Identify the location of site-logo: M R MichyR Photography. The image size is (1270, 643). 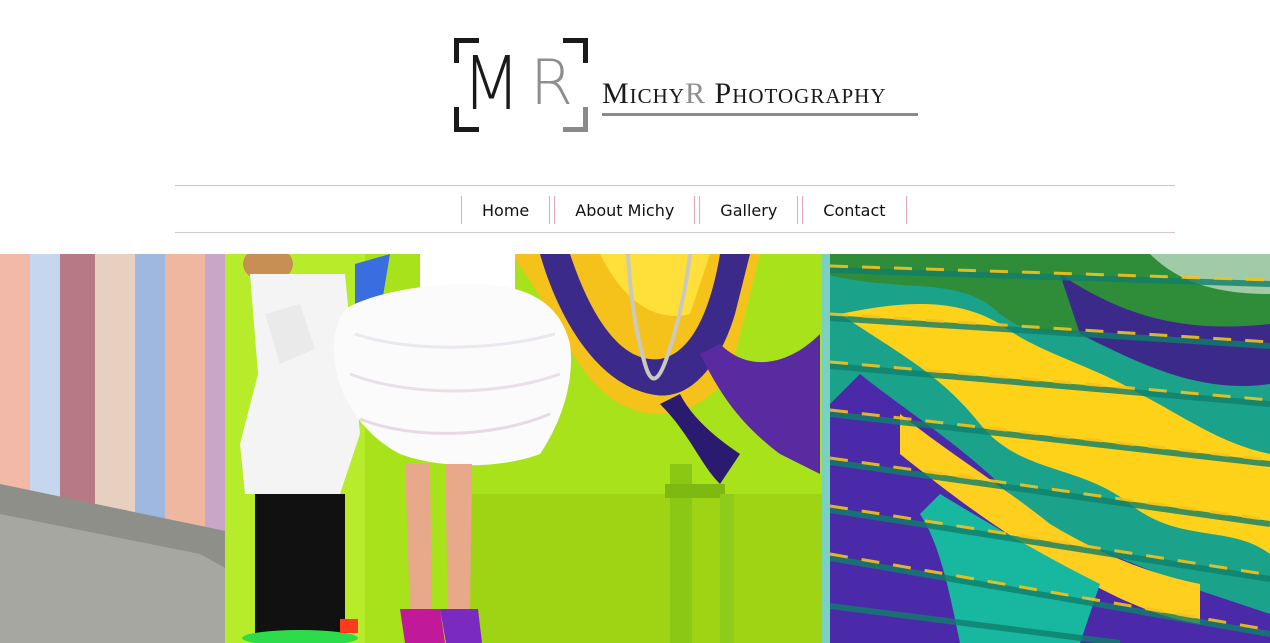
(687, 86).